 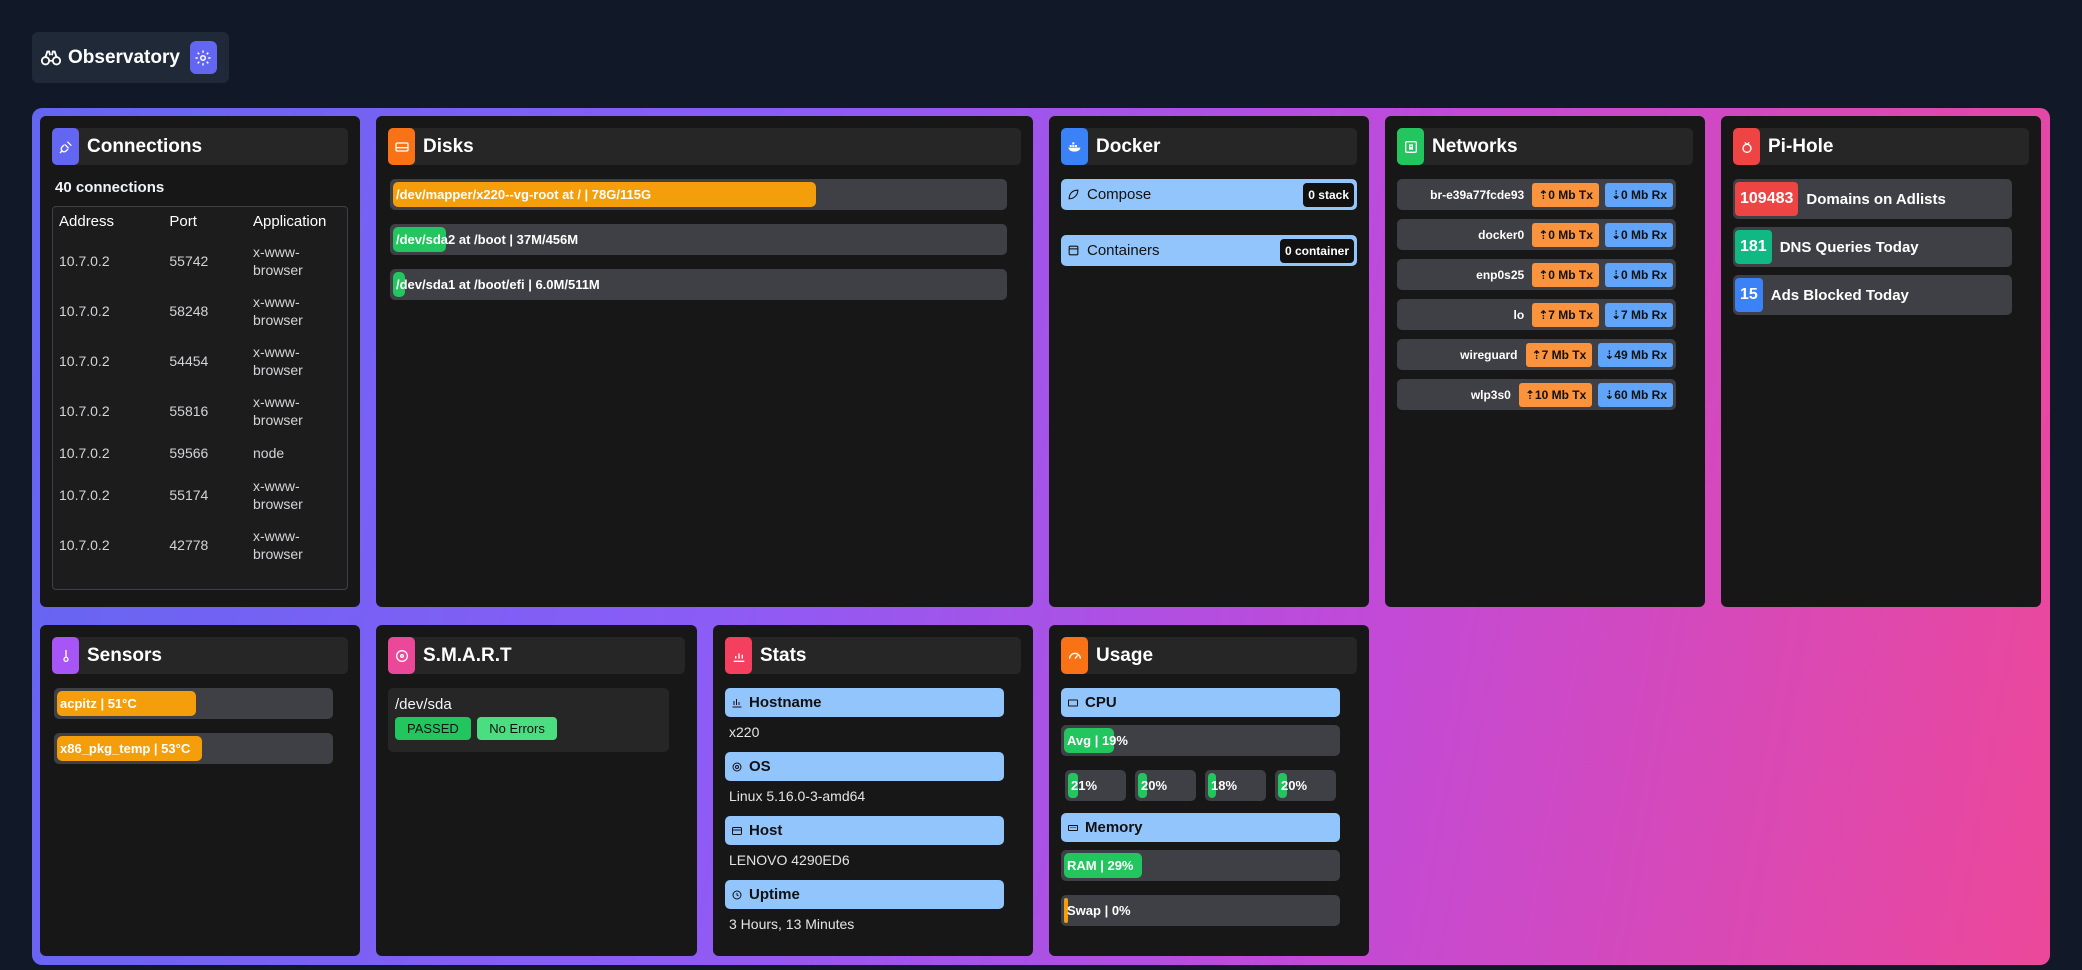 What do you see at coordinates (401, 655) in the screenshot?
I see `disk-health-icon` at bounding box center [401, 655].